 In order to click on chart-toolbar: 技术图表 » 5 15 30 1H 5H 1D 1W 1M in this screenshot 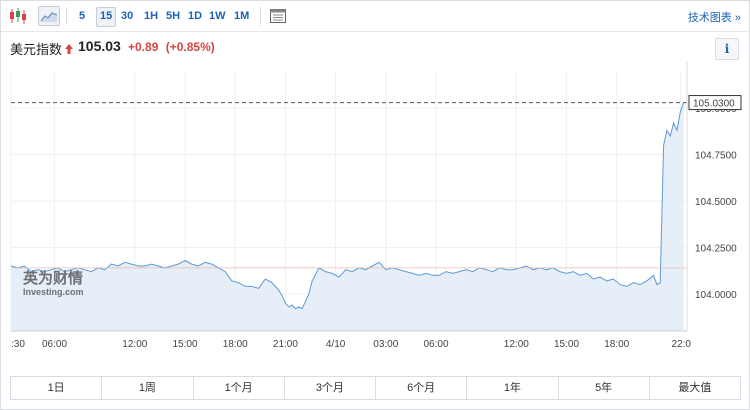, I will do `click(375, 16)`.